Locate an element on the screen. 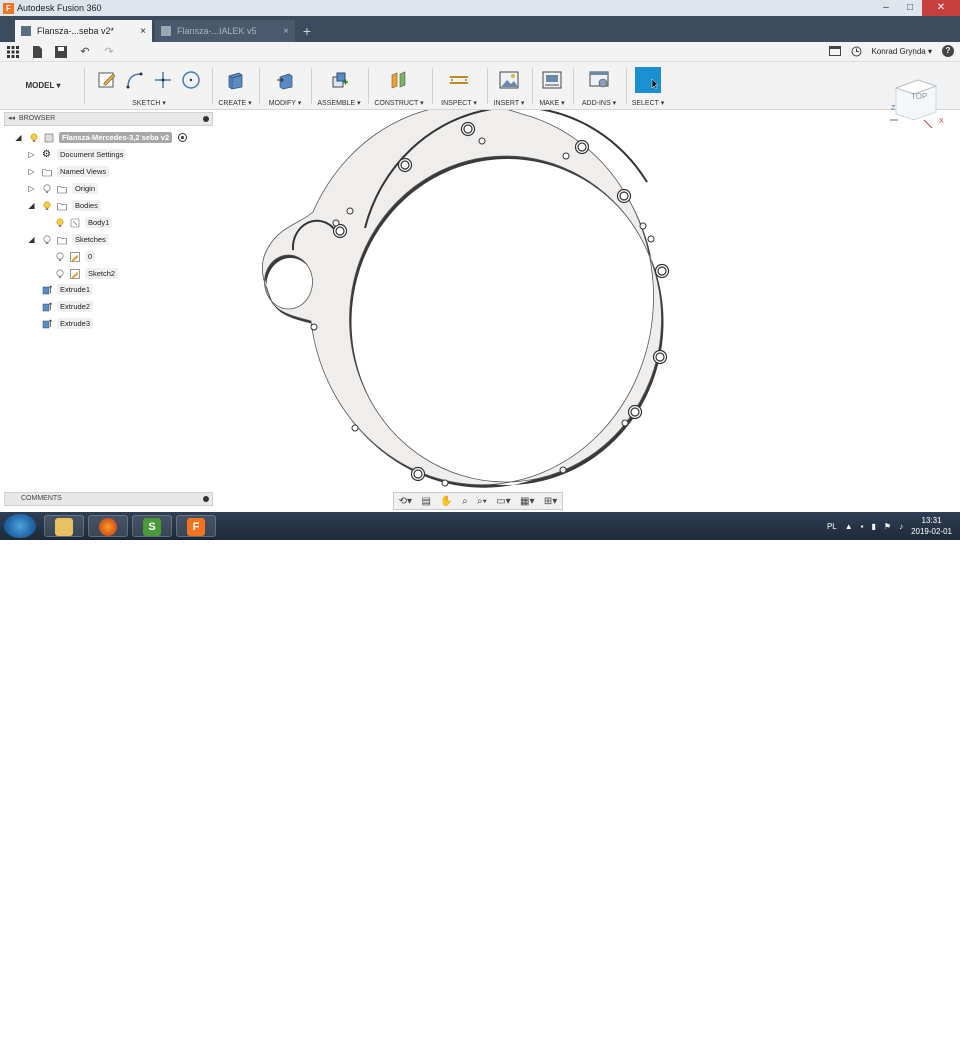  data-panel-grid-icon is located at coordinates (13, 52).